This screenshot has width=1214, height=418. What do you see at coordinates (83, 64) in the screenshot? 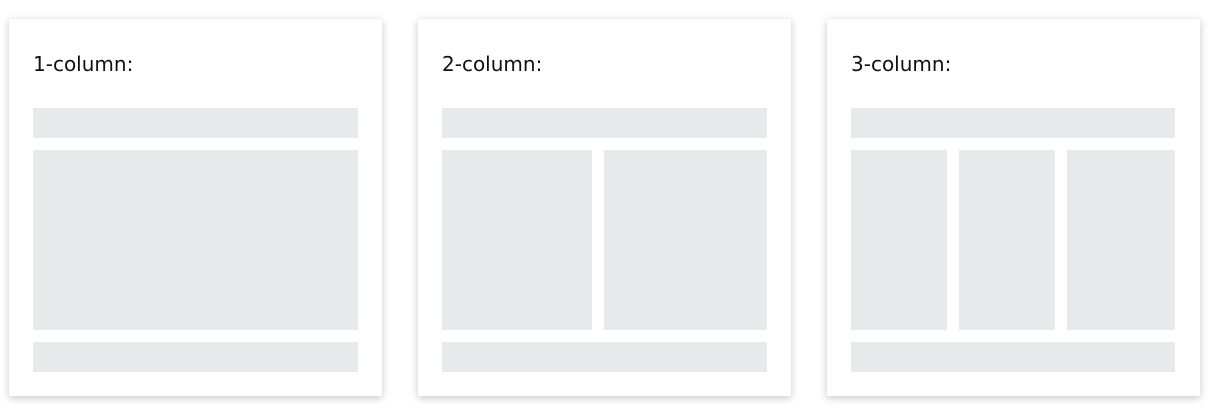
I see `card-title: 1-column:` at bounding box center [83, 64].